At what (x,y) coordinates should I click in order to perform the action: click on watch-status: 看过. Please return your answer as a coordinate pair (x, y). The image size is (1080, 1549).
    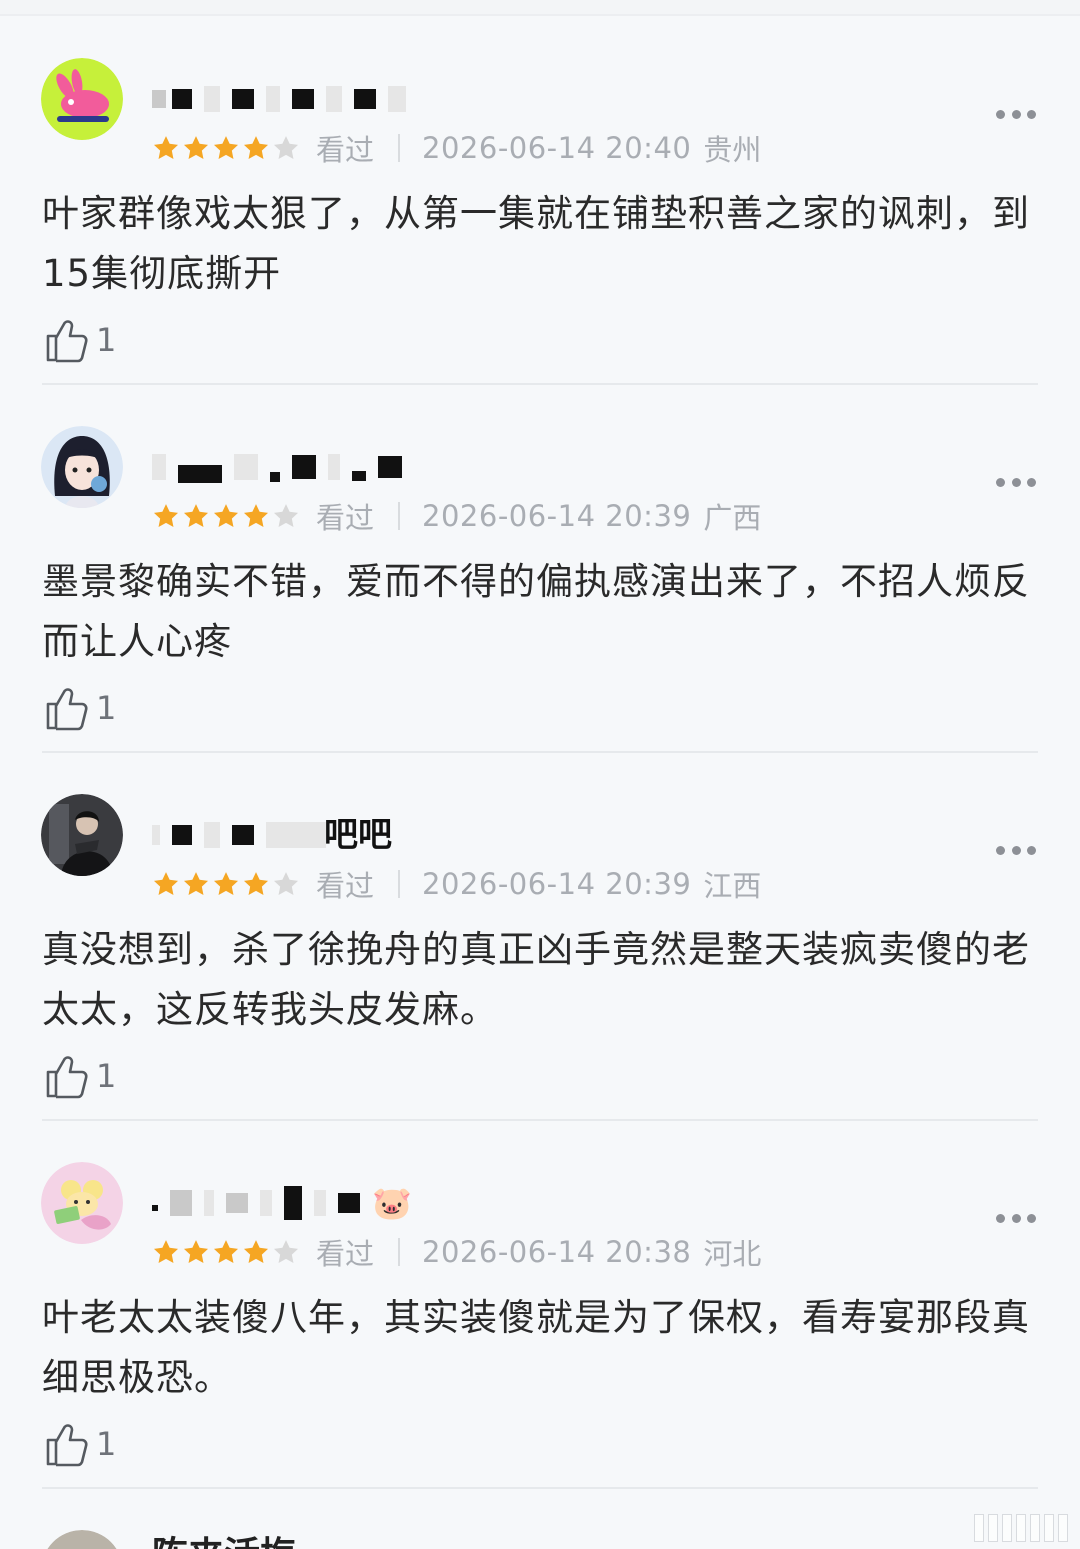
    Looking at the image, I should click on (345, 886).